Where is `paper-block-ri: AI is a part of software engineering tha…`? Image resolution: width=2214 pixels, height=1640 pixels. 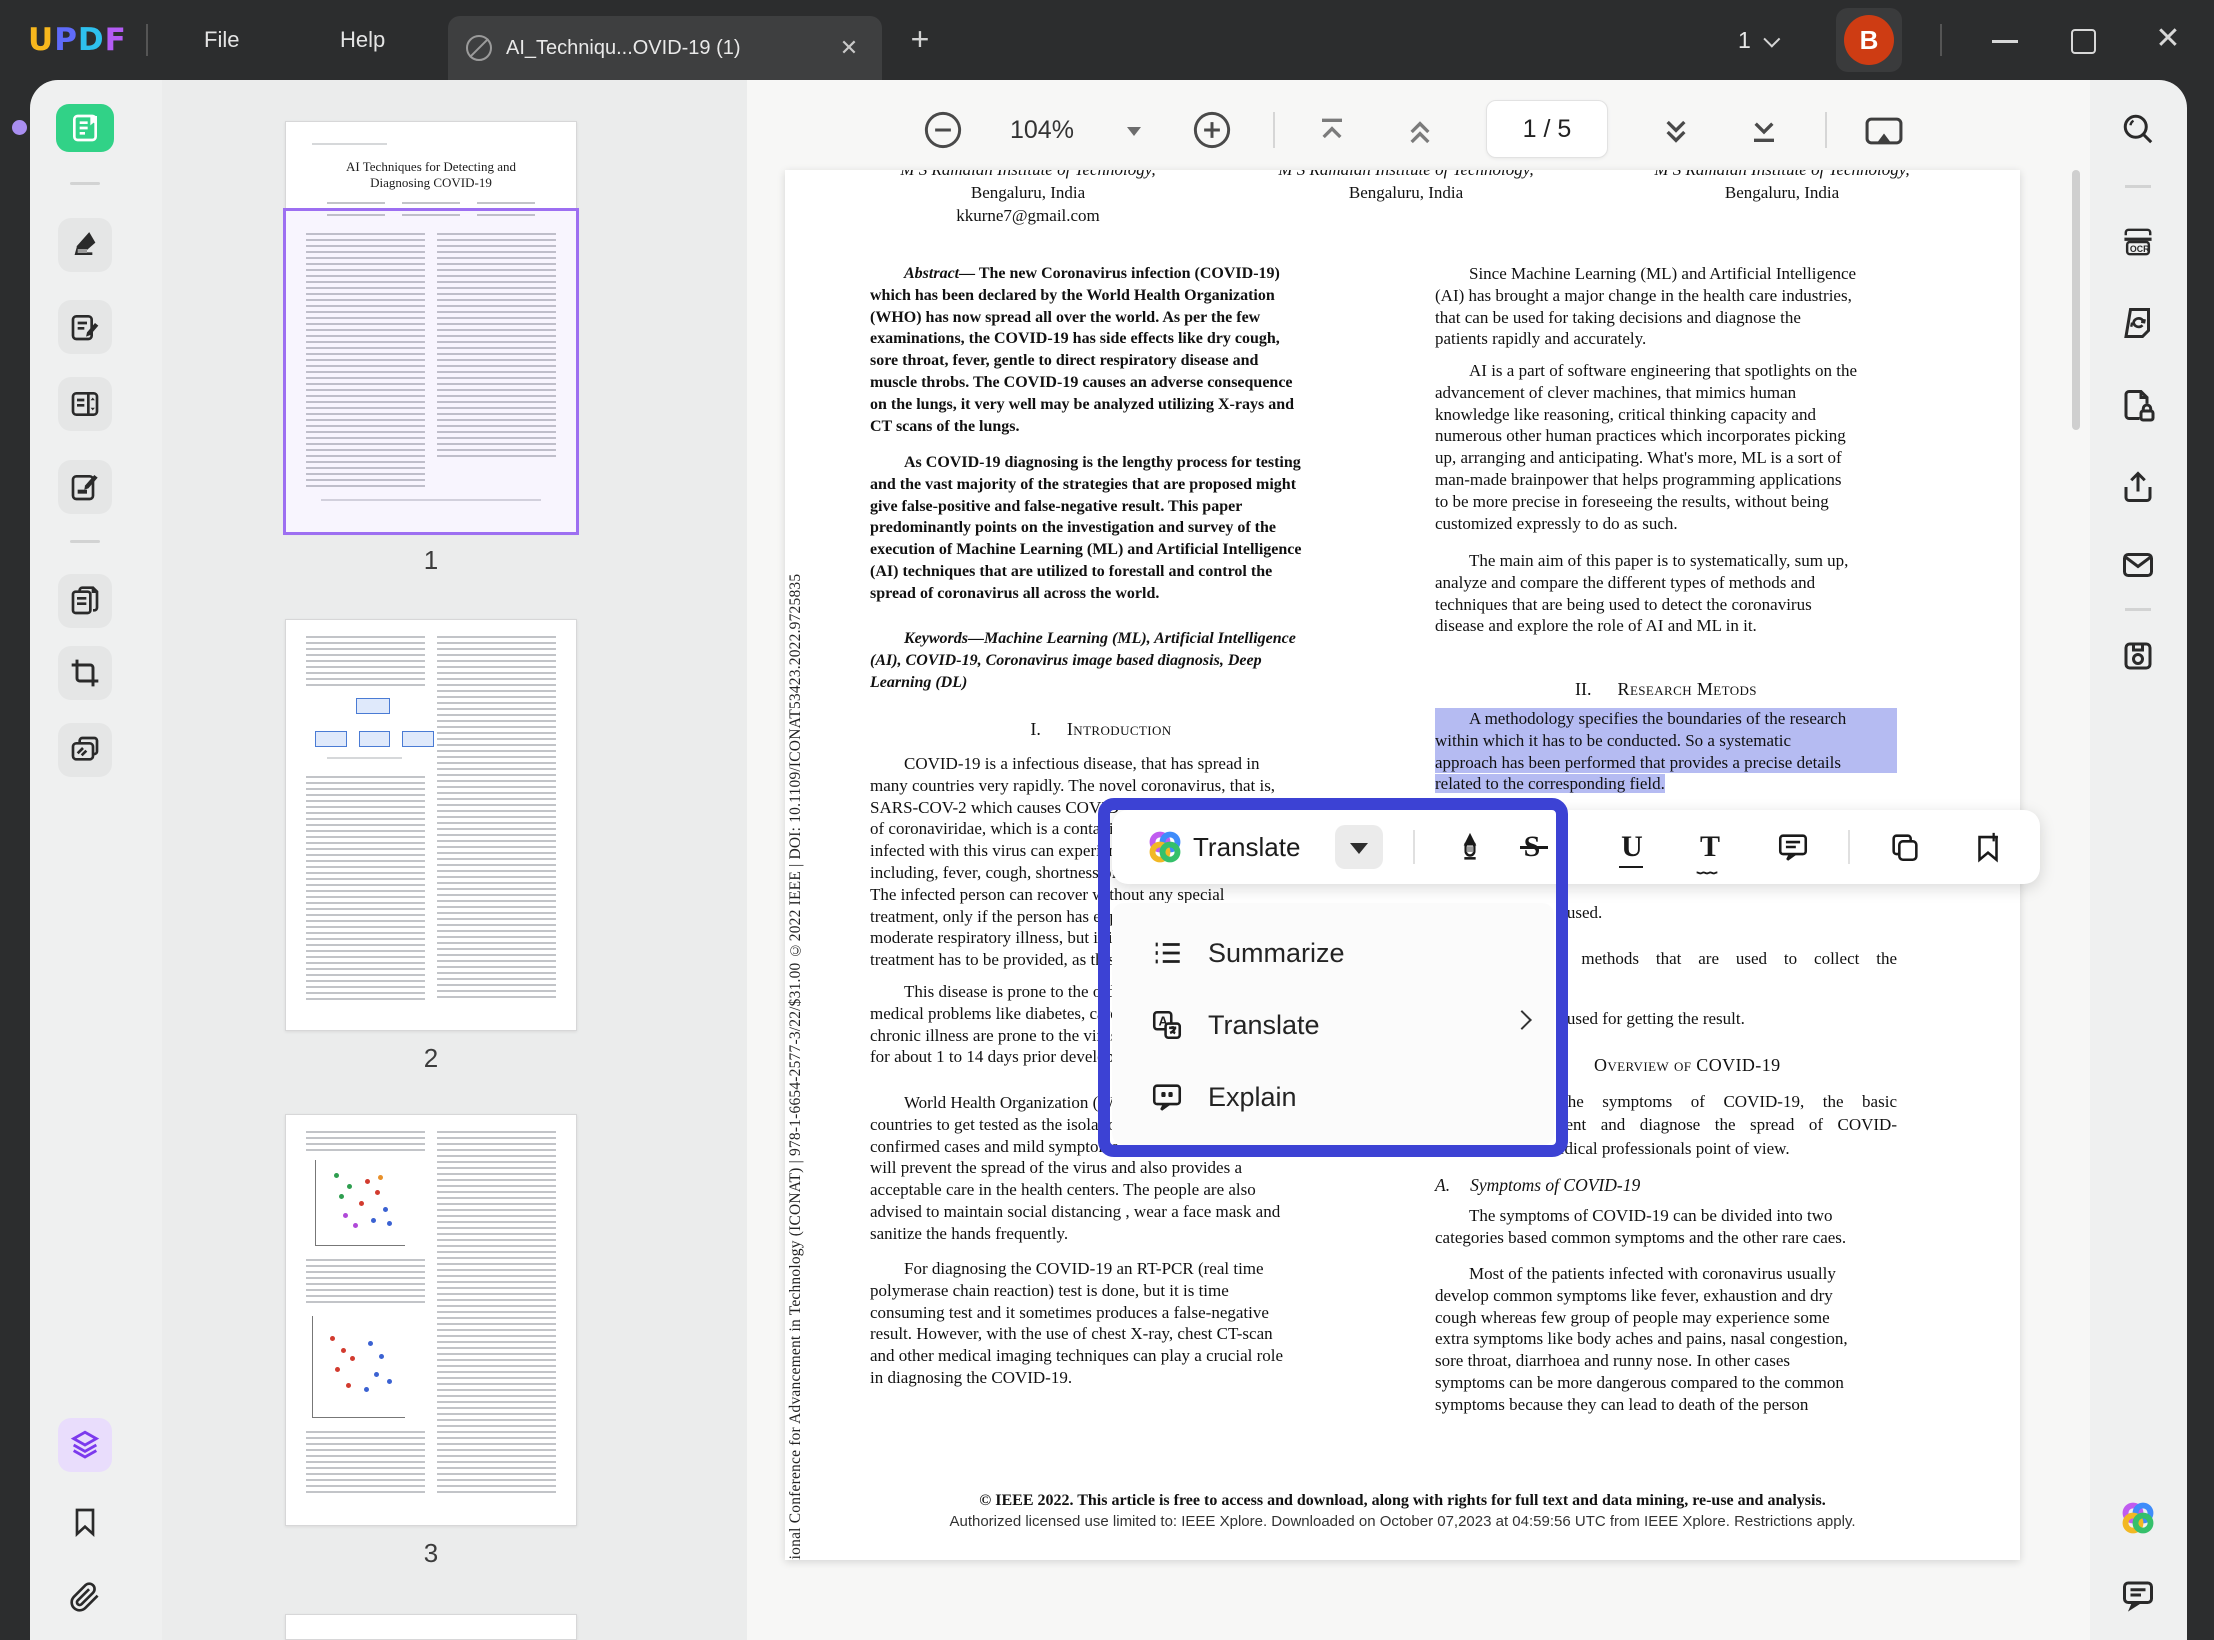
paper-block-ri: AI is a part of software engineering tha… is located at coordinates (1666, 447).